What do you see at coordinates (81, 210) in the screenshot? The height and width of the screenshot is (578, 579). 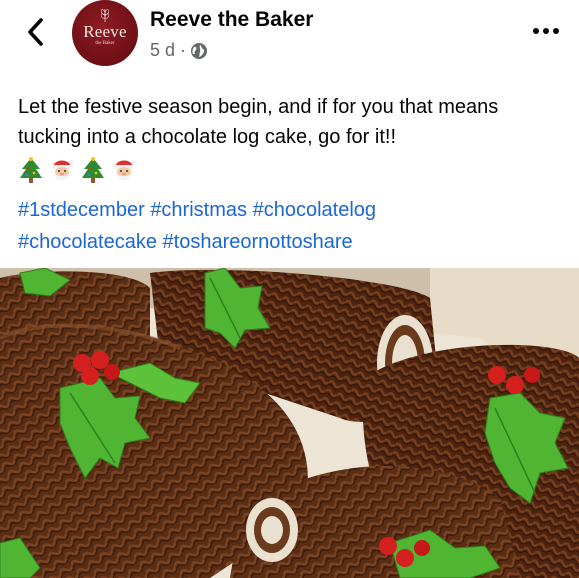 I see `hashtag-link: #1stdecember` at bounding box center [81, 210].